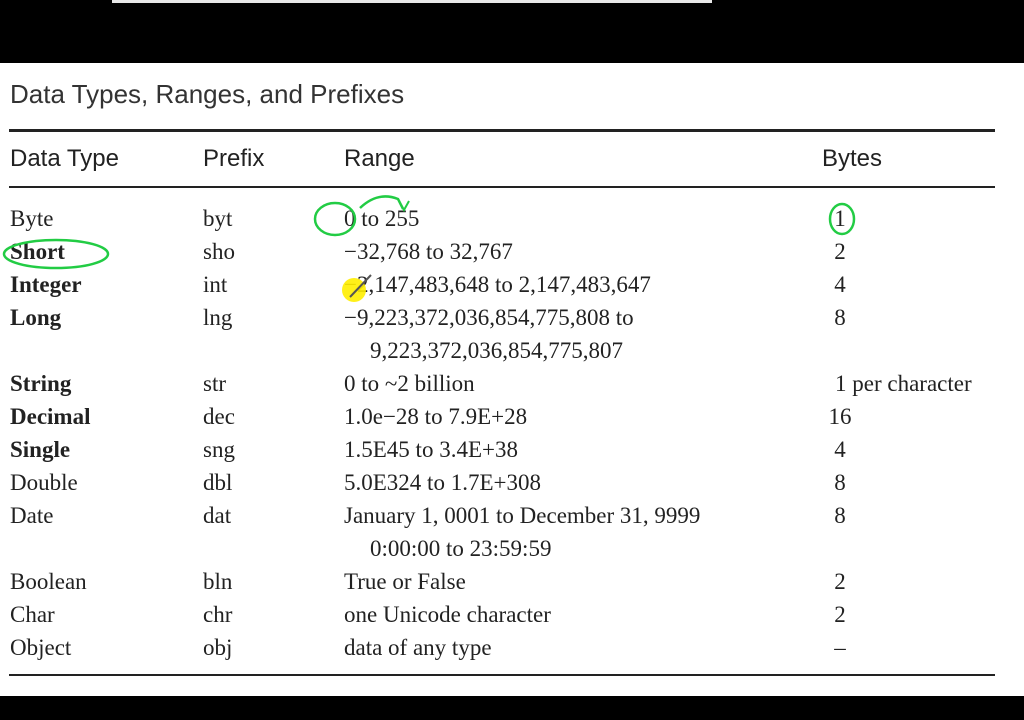  What do you see at coordinates (496, 350) in the screenshot?
I see `cell-range-continued: 9,223,372,036,854,775,807` at bounding box center [496, 350].